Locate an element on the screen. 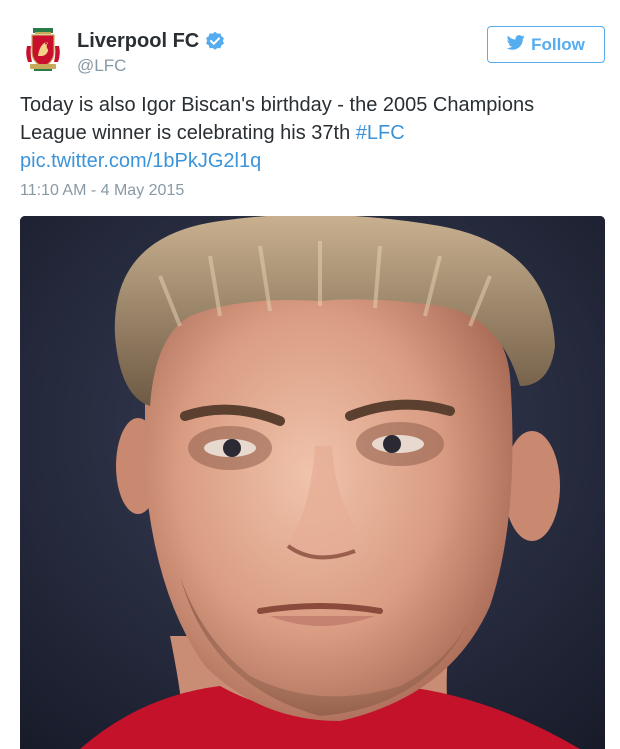 Image resolution: width=620 pixels, height=749 pixels. verified-badge-icon is located at coordinates (215, 41).